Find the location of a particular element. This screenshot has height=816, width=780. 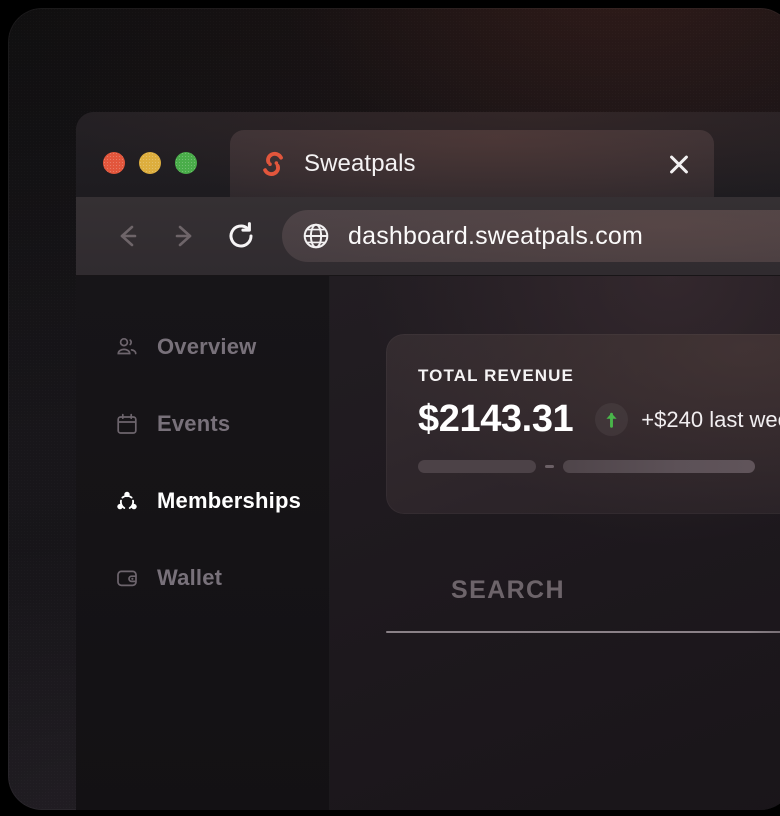

arrow-right-icon is located at coordinates (183, 236).